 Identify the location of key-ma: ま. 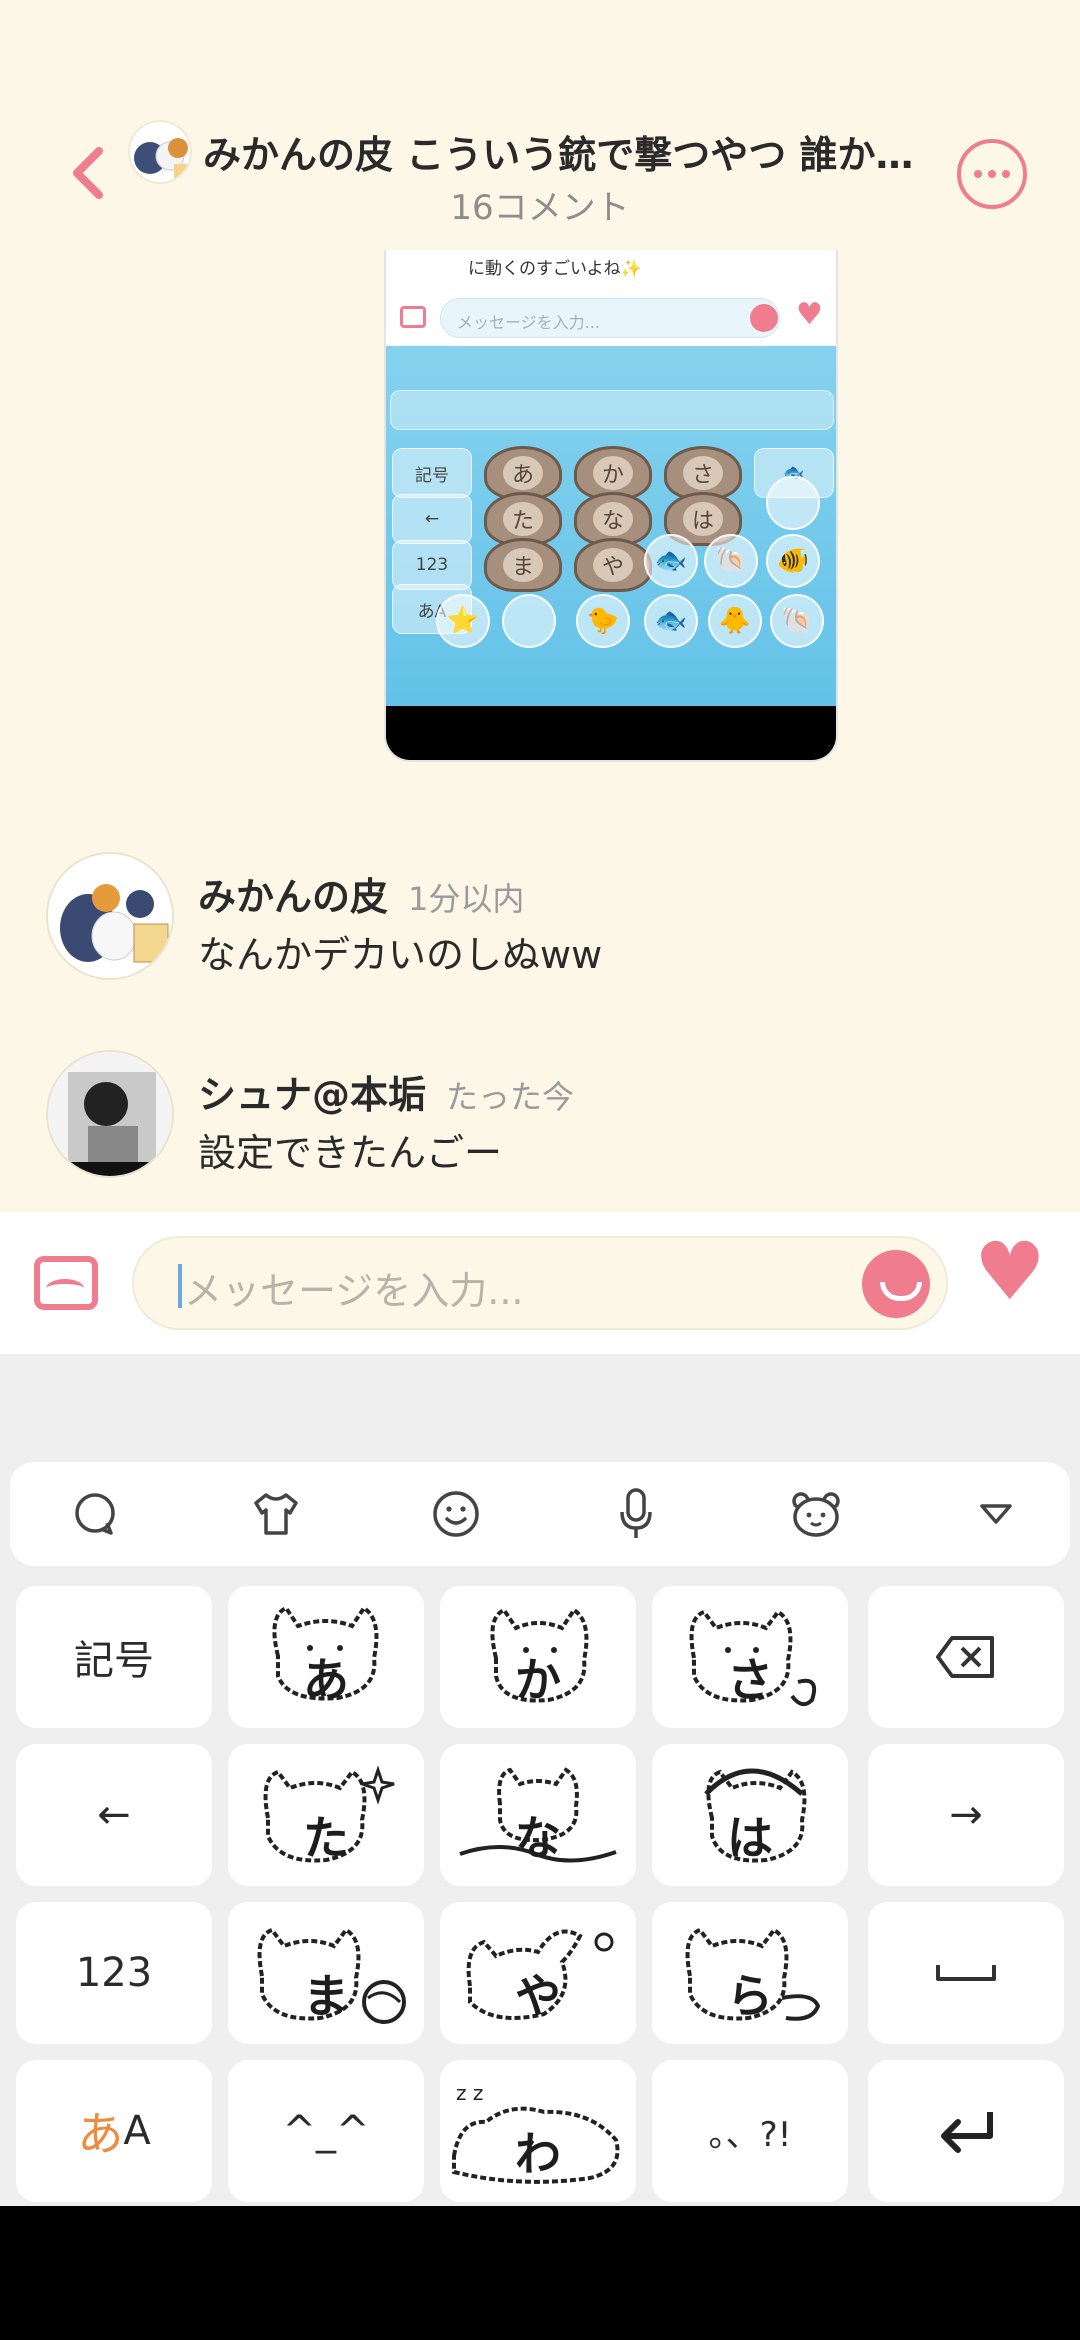
(326, 1973).